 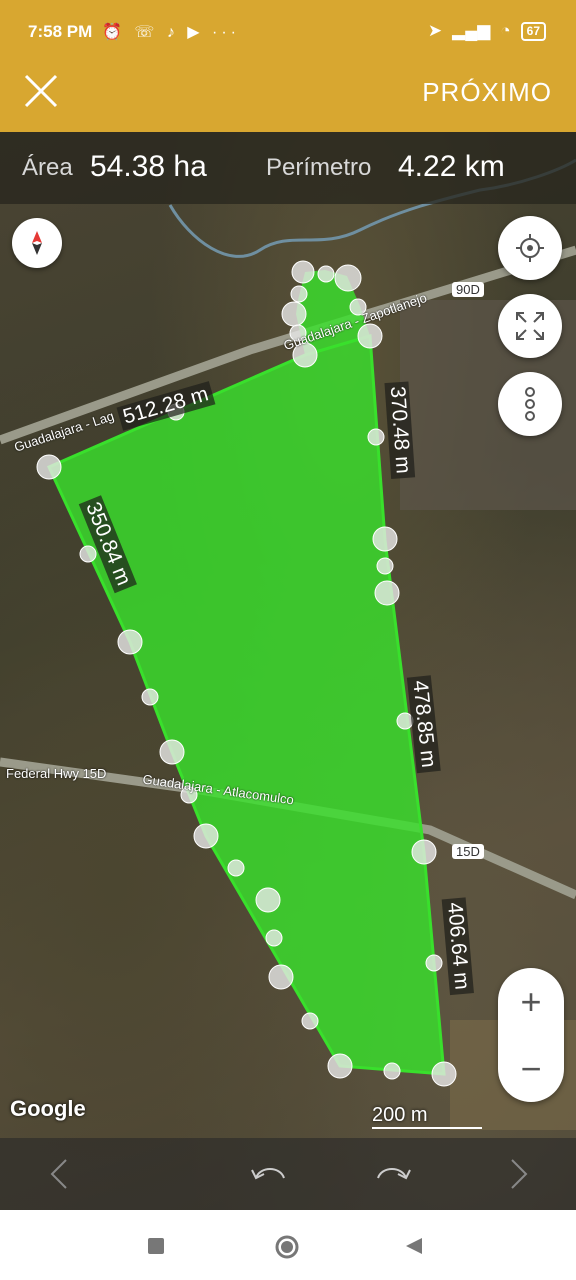 I want to click on edit-action-bar, so click(x=288, y=1174).